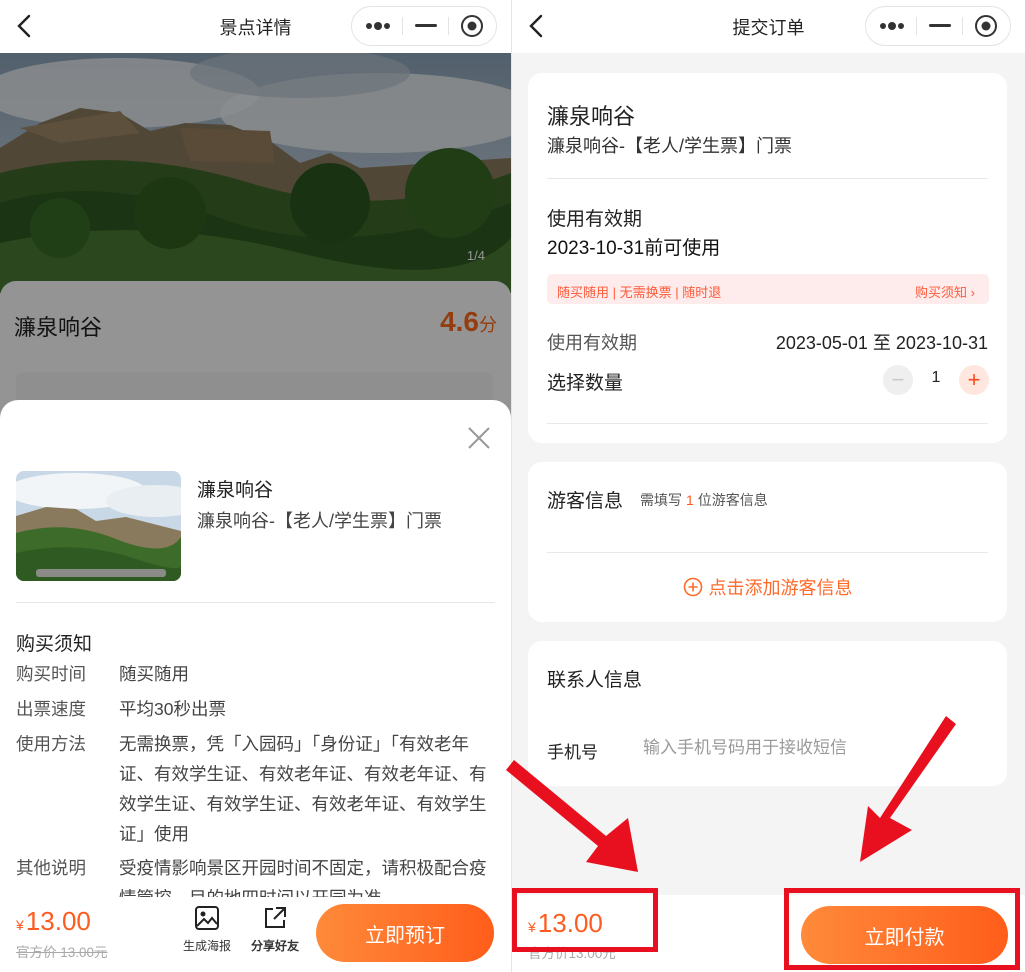 Image resolution: width=1025 pixels, height=972 pixels. What do you see at coordinates (255, 26) in the screenshot?
I see `nav-bar: 景点详情` at bounding box center [255, 26].